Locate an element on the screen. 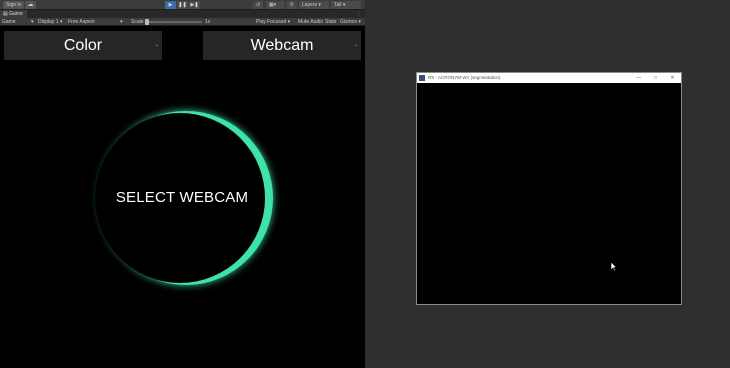 Image resolution: width=730 pixels, height=368 pixels. layout-dropdown: Tall ▾ is located at coordinates (346, 5).